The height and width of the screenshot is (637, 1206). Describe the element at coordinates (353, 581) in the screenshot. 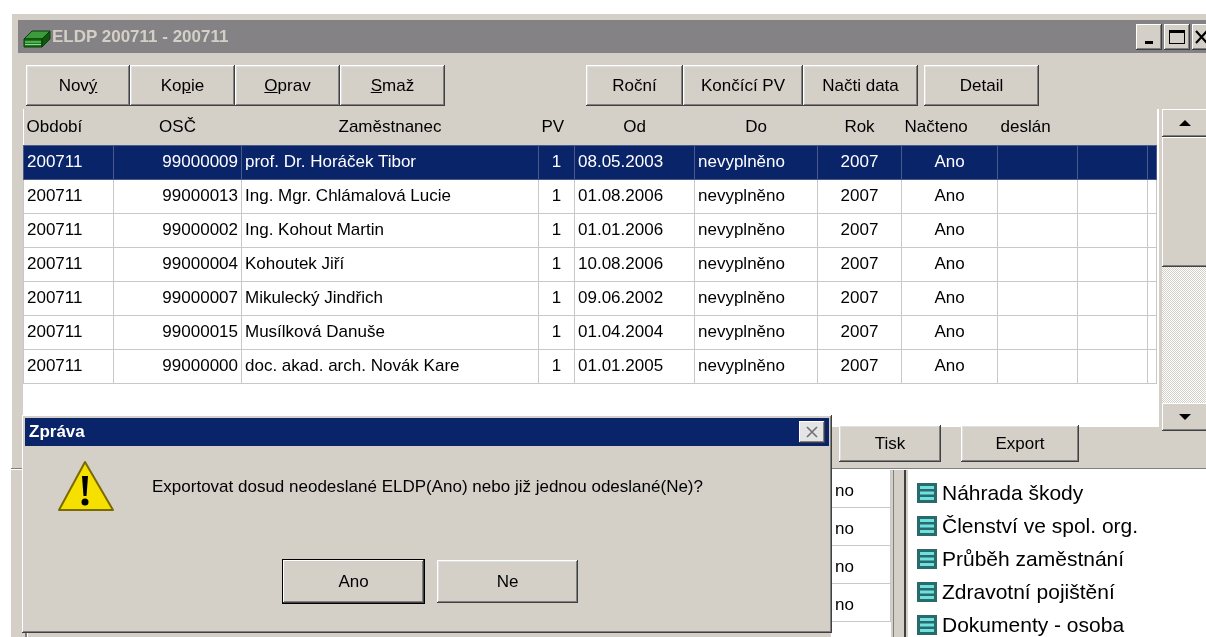

I see `dialog-button: Ano` at that location.